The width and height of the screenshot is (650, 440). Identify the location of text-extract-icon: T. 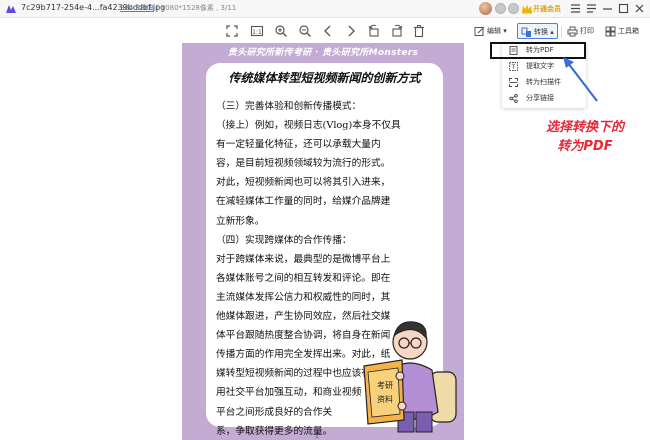
(513, 66).